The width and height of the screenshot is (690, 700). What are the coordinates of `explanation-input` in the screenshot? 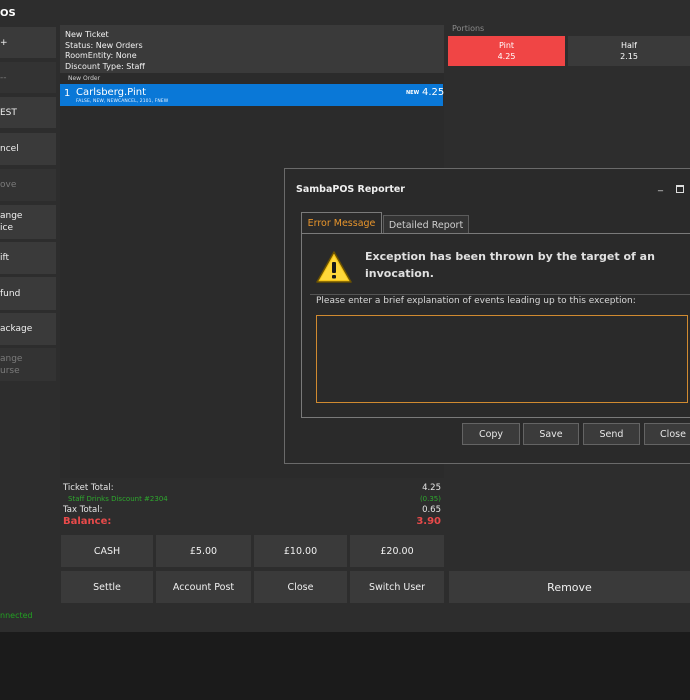 It's located at (502, 359).